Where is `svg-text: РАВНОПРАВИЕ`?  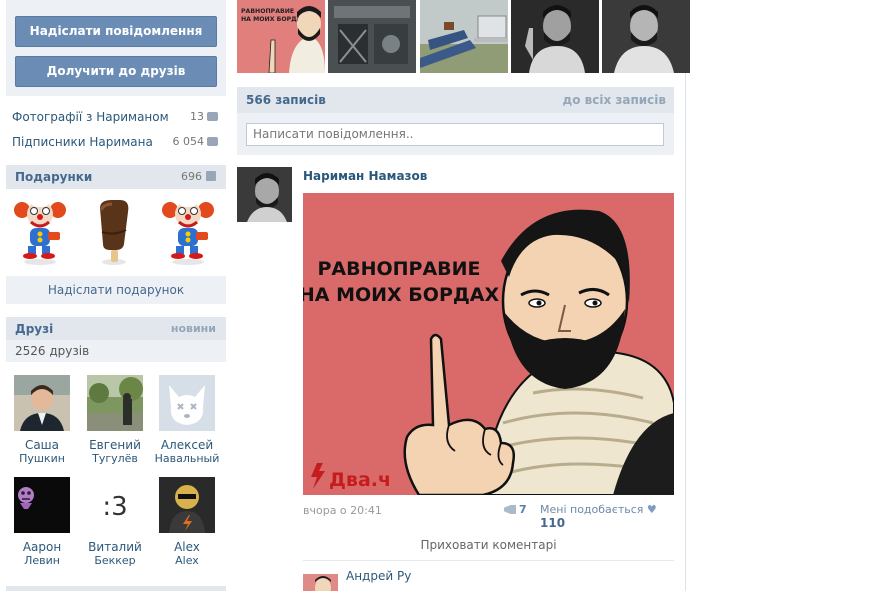
svg-text: РАВНОПРАВИЕ is located at coordinates (267, 11).